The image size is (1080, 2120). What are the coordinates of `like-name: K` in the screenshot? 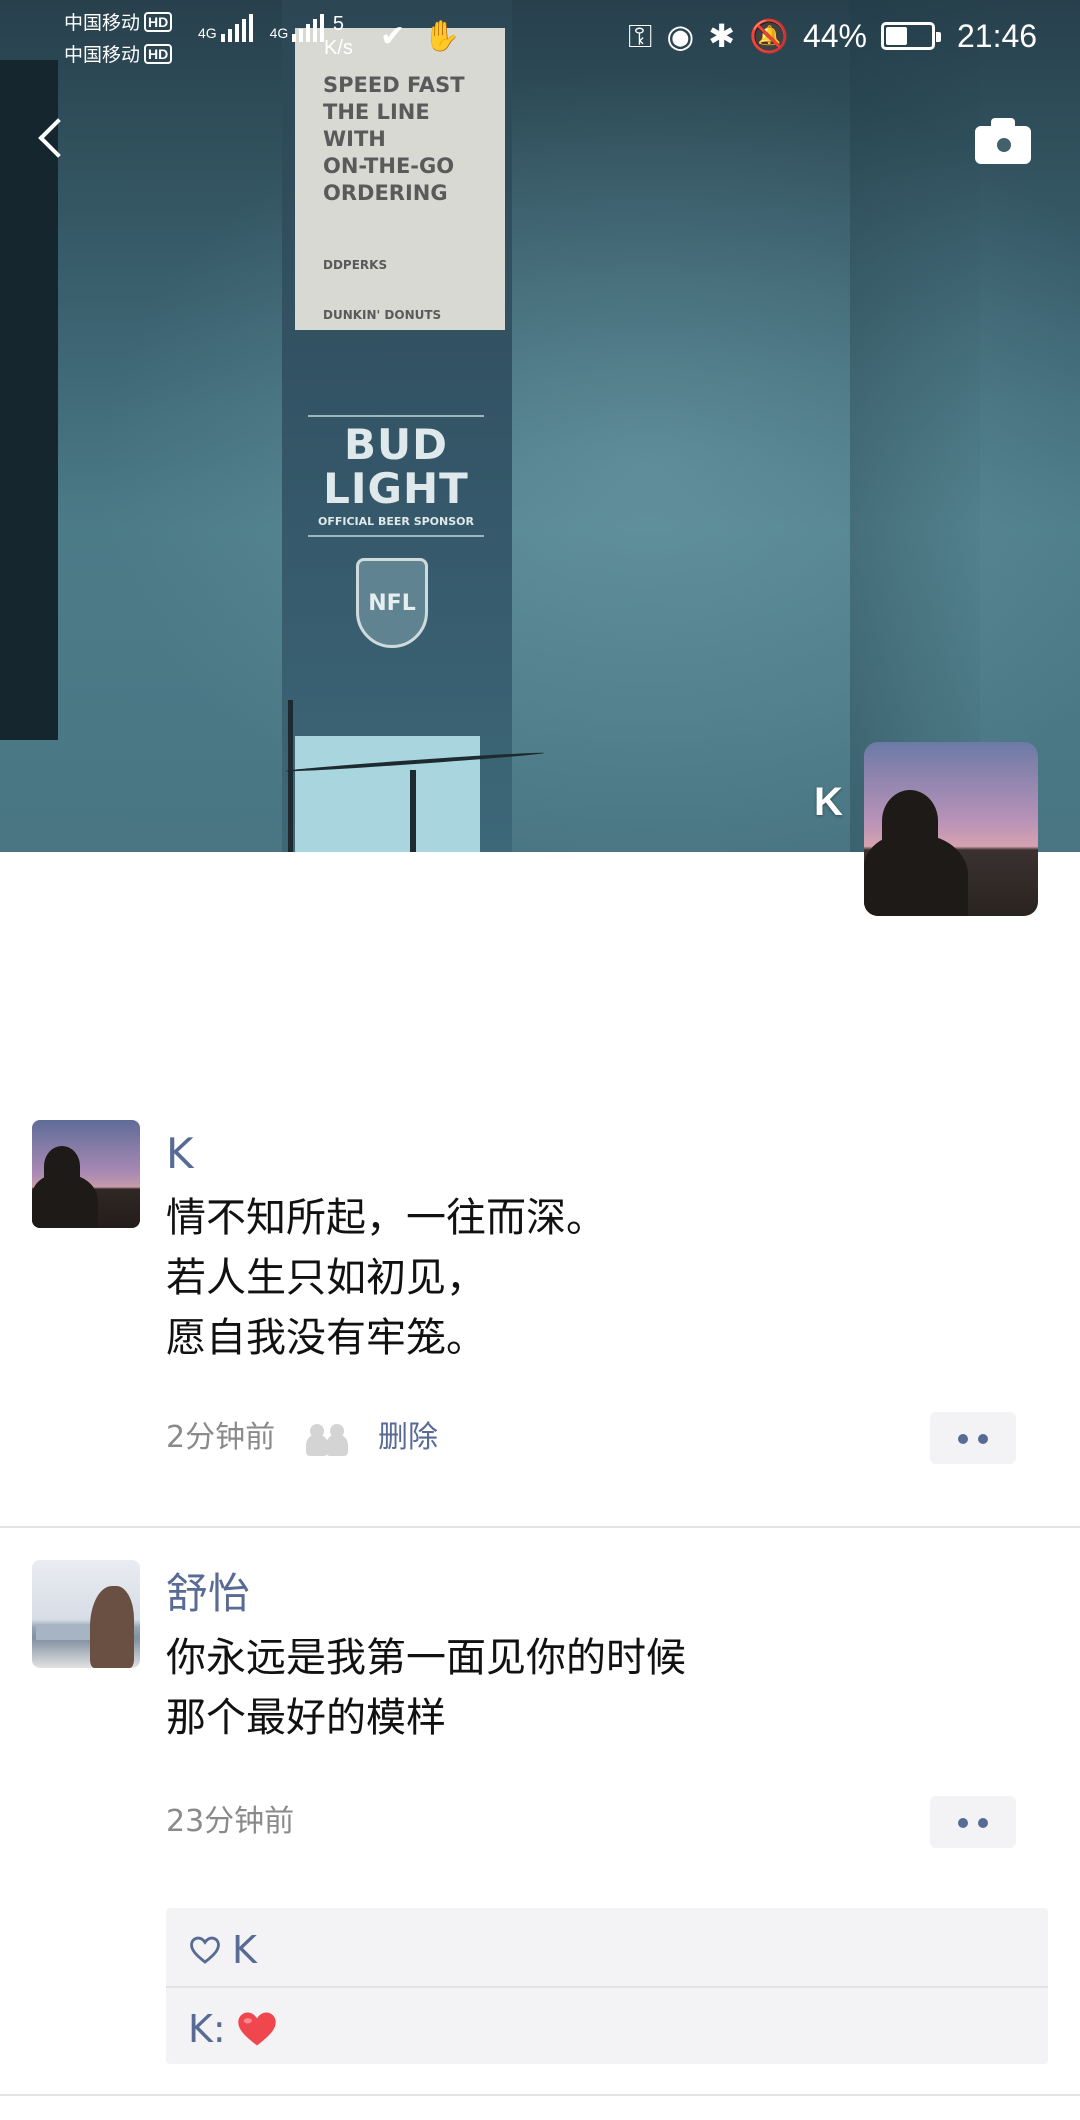 It's located at (244, 1950).